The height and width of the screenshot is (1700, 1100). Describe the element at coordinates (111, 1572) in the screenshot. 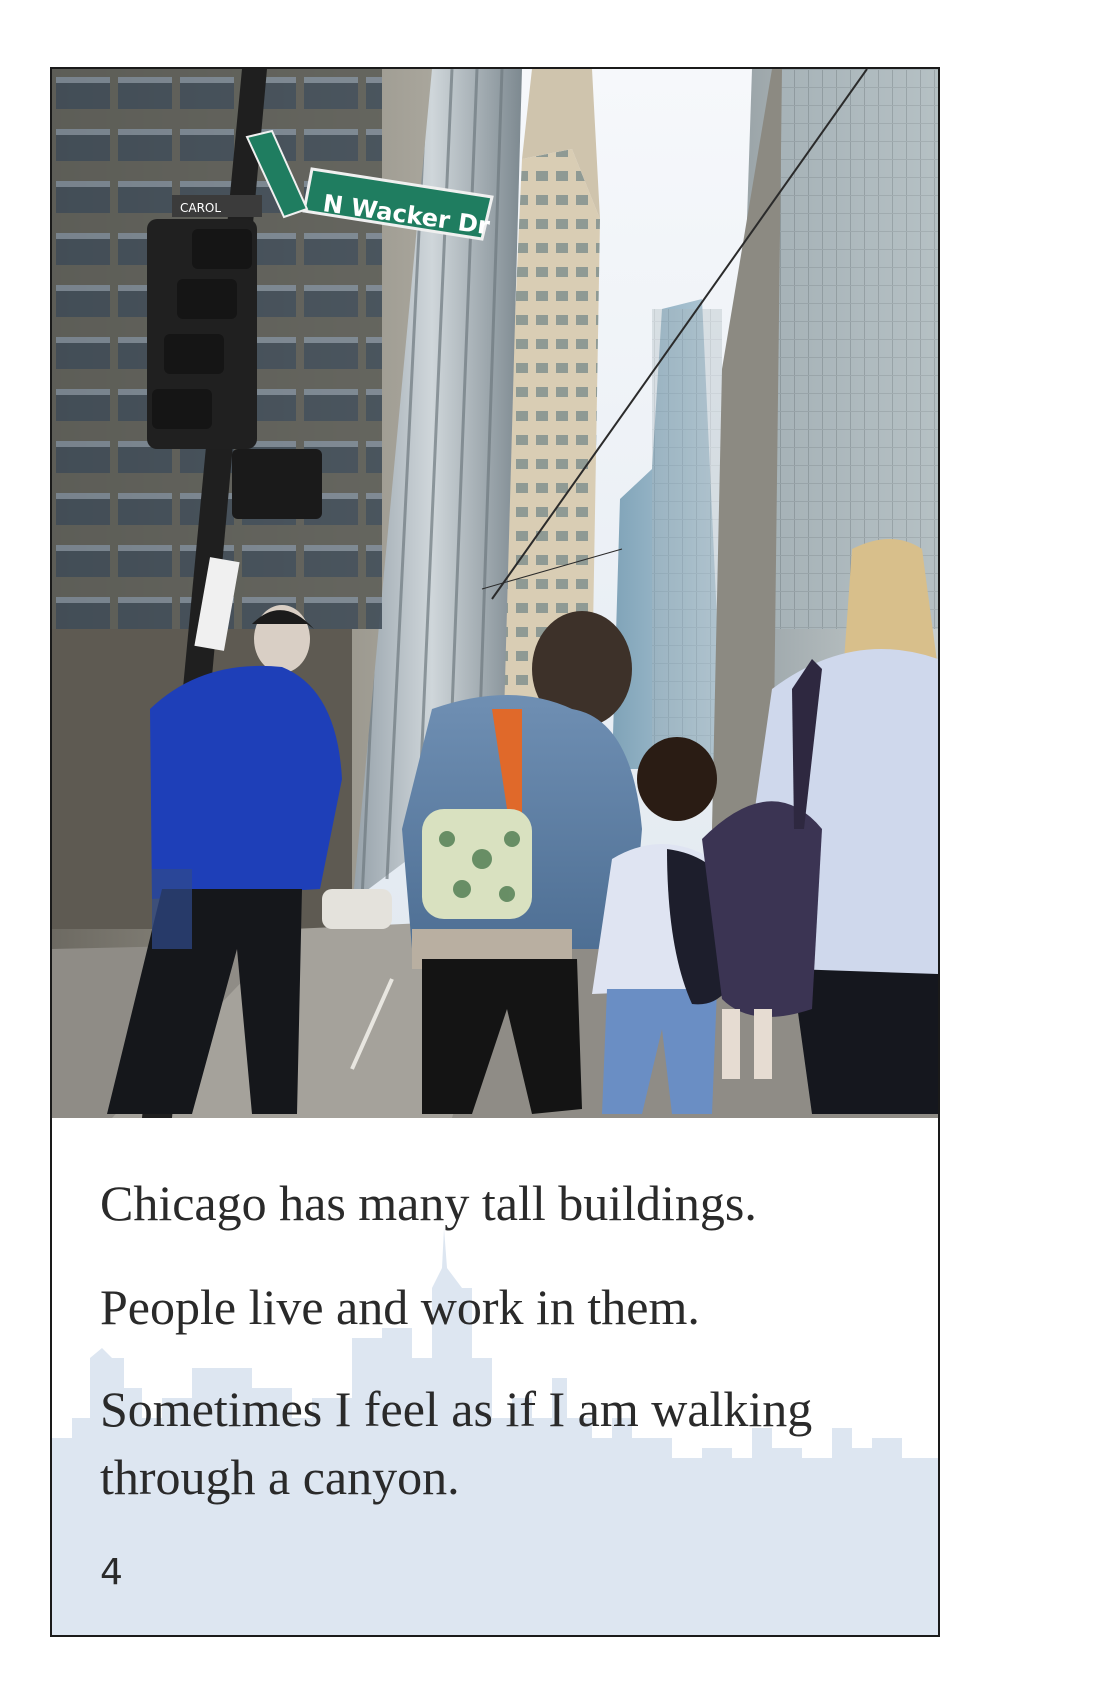

I see `page-number: 4` at that location.